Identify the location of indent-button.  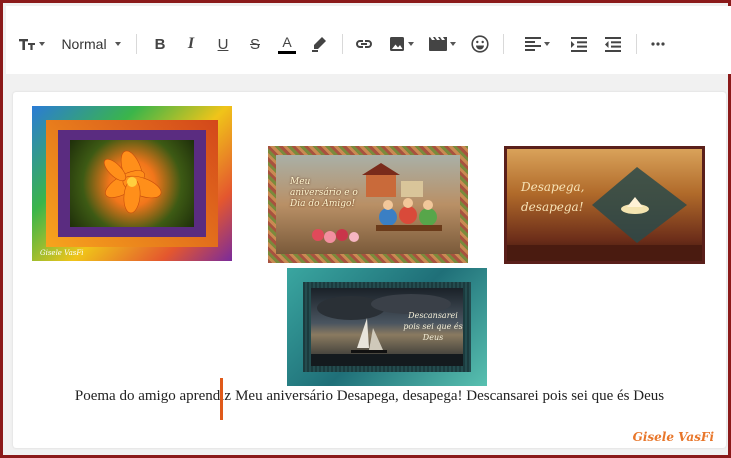
(579, 44).